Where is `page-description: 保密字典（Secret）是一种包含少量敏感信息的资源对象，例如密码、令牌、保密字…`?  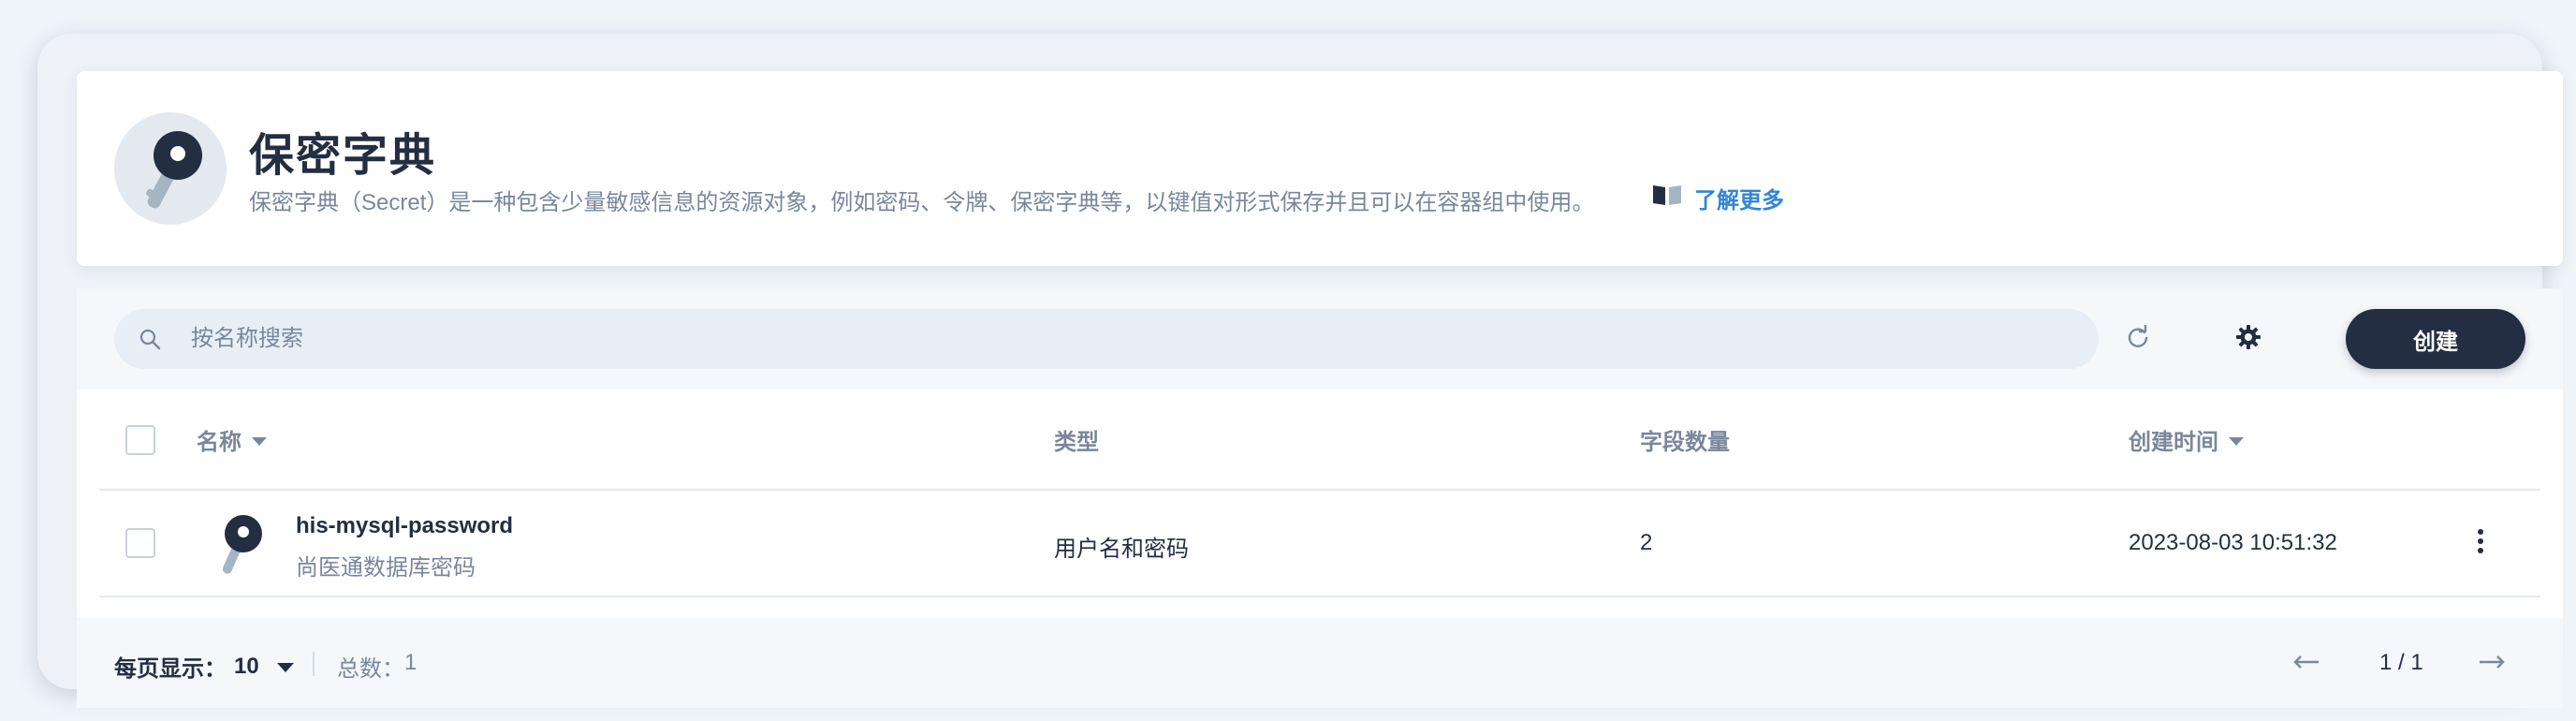 page-description: 保密字典（Secret）是一种包含少量敏感信息的资源对象，例如密码、令牌、保密字… is located at coordinates (922, 202).